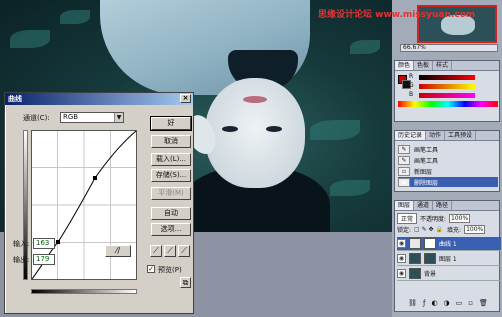 This screenshot has height=317, width=502. Describe the element at coordinates (447, 77) in the screenshot. I see `color-slider-r-bar` at that location.